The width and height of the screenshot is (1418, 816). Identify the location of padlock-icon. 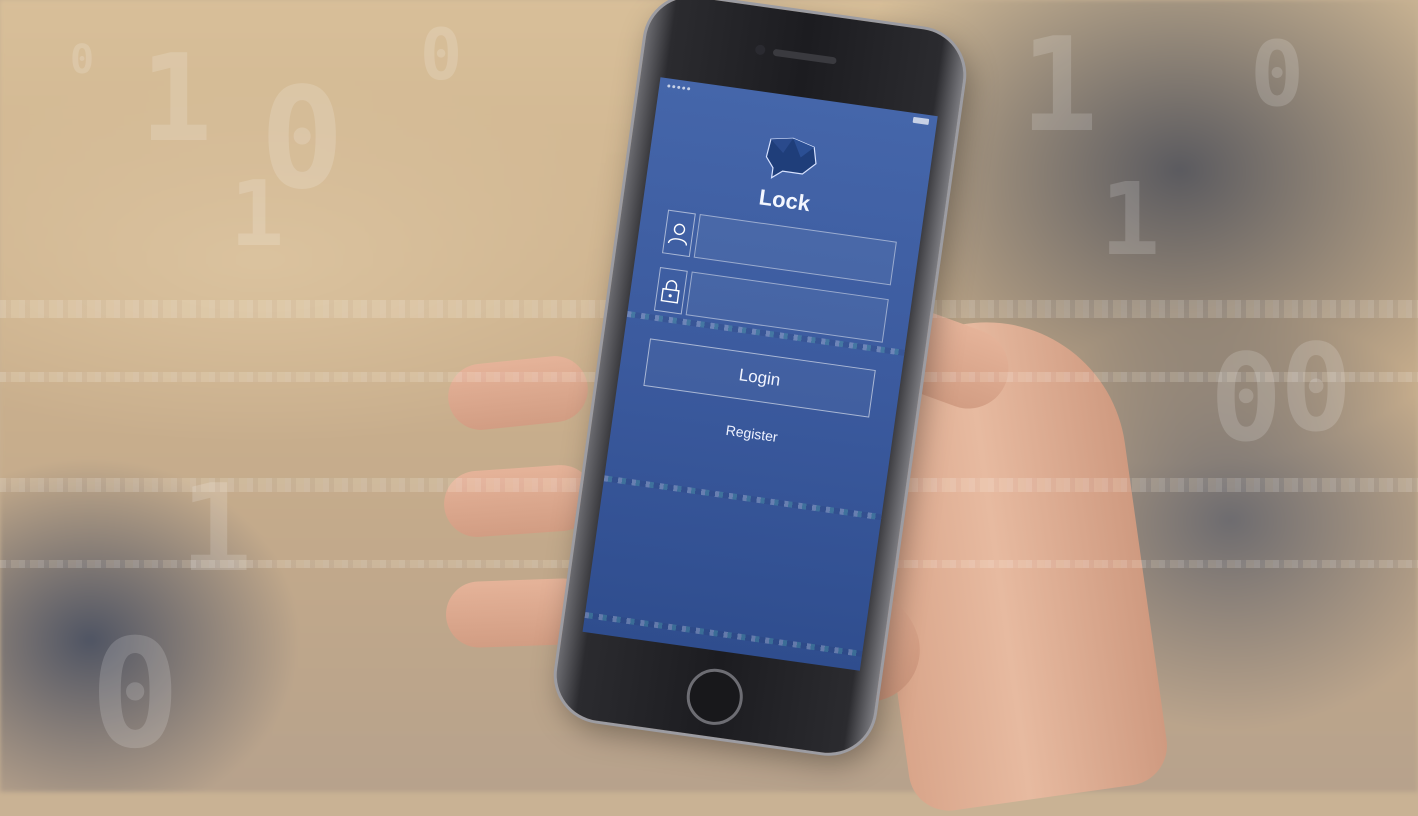
(670, 291).